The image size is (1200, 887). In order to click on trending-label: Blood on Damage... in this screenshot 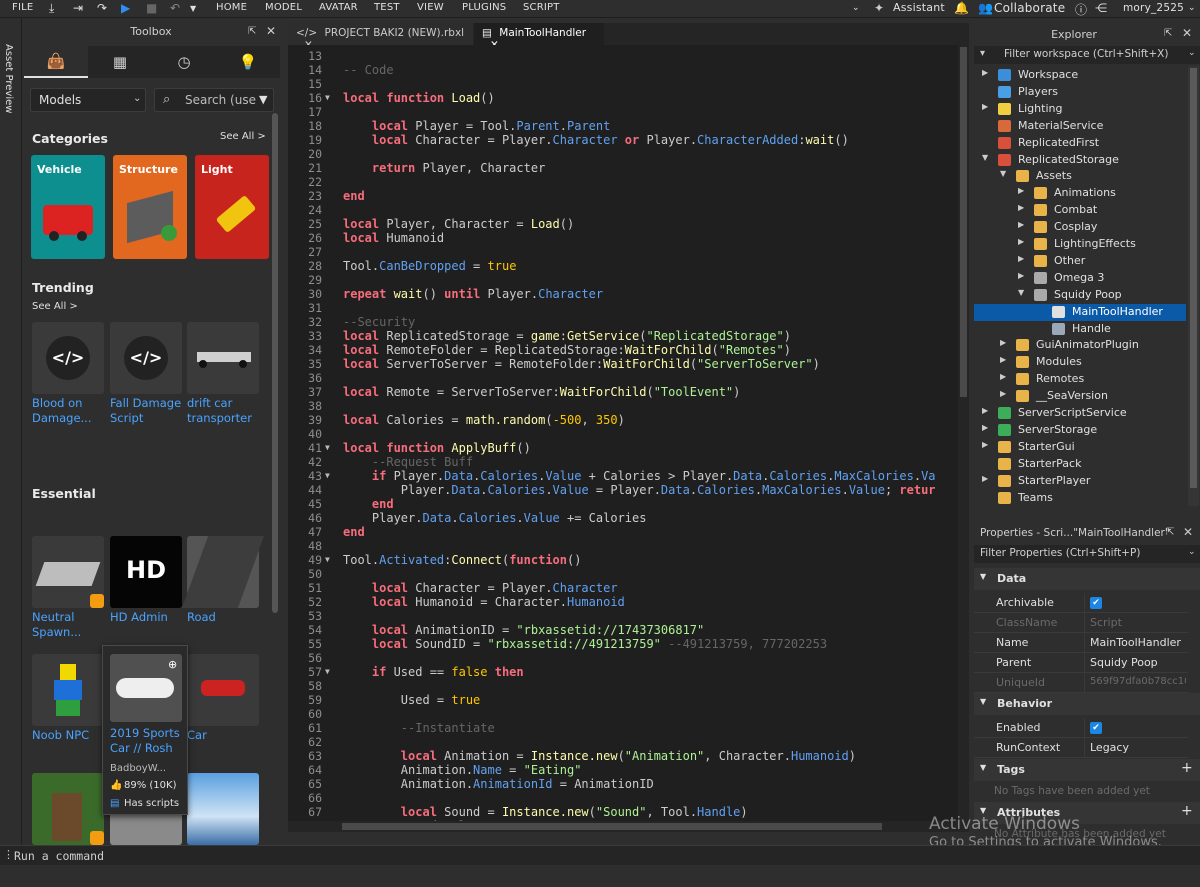, I will do `click(70, 411)`.